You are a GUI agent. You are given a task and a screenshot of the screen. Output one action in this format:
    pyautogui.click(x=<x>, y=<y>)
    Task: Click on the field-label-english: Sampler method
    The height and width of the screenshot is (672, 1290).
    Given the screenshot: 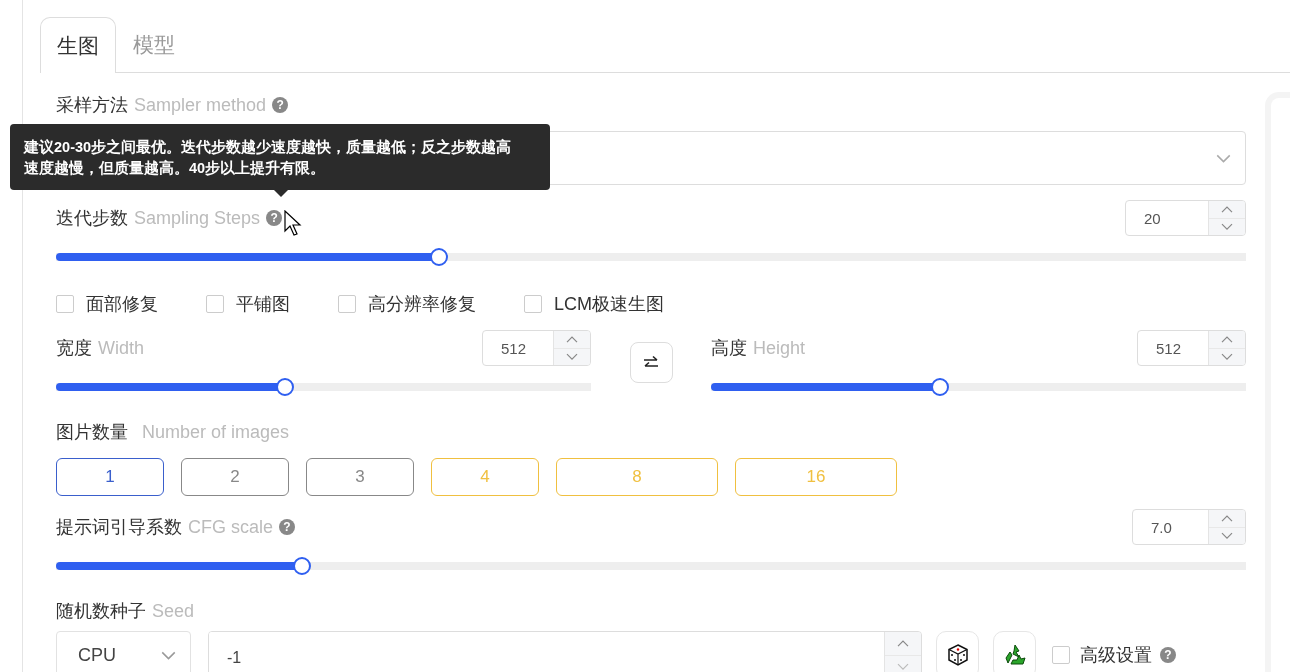 What is the action you would take?
    pyautogui.click(x=200, y=105)
    